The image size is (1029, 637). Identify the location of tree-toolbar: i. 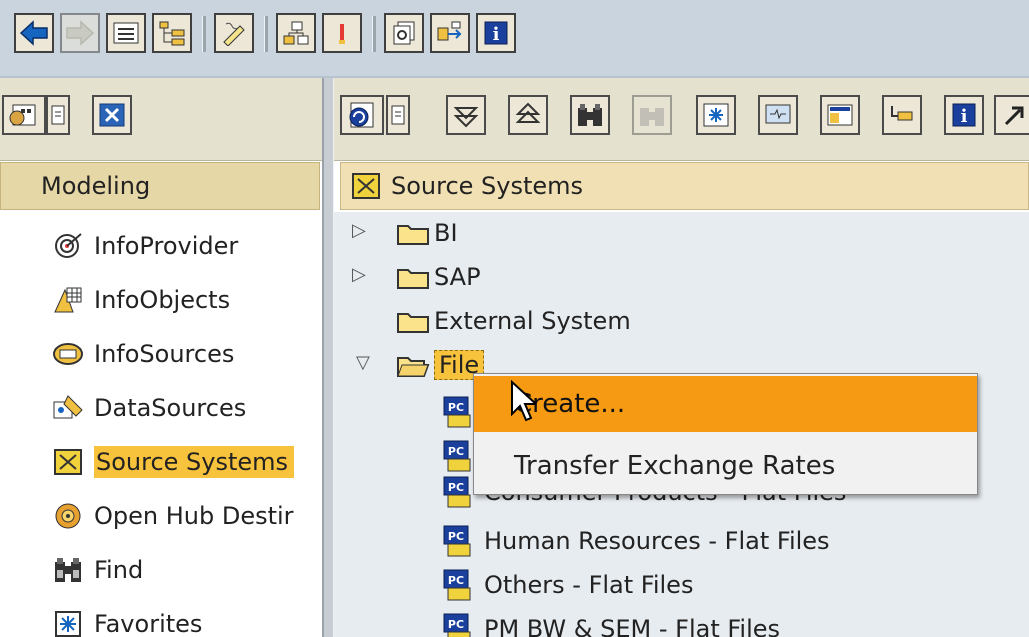
(681, 119).